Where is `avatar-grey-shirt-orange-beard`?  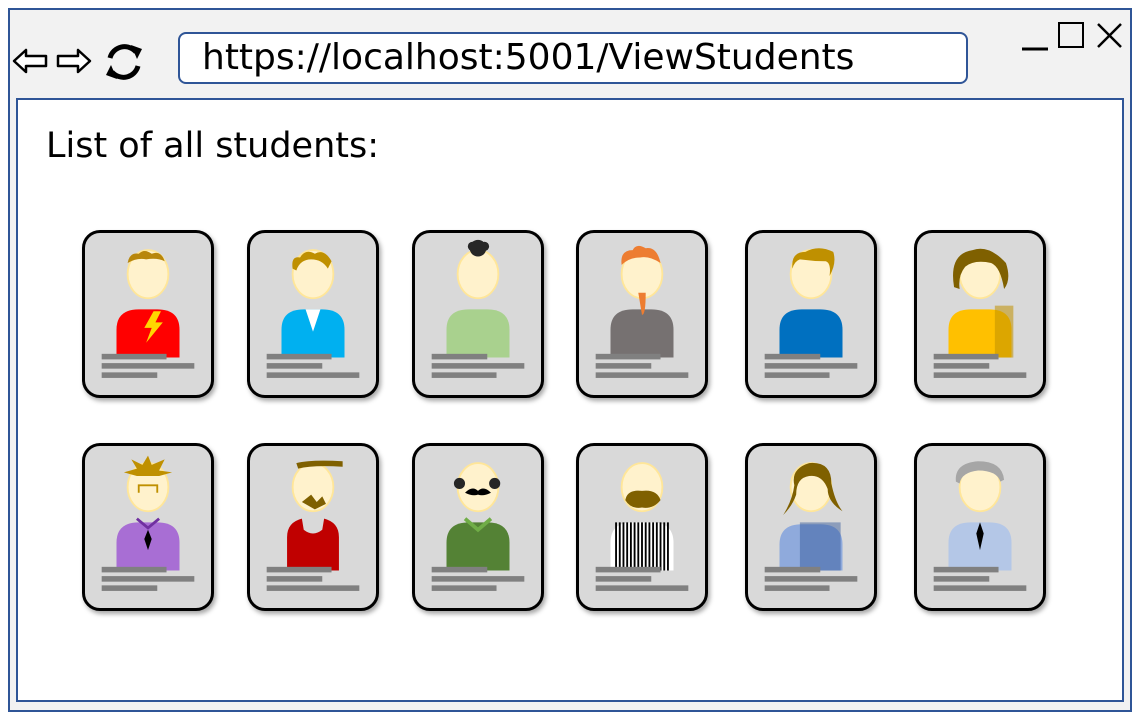 avatar-grey-shirt-orange-beard is located at coordinates (642, 311).